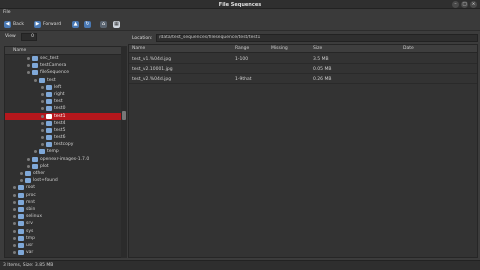  I want to click on tree-item: test6, so click(63, 137).